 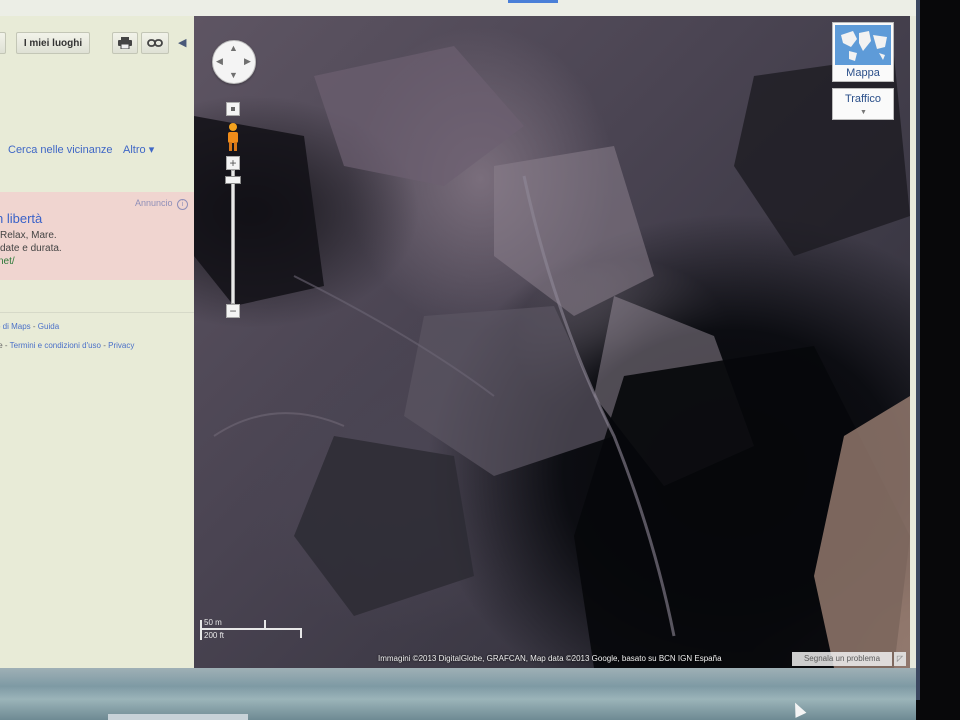 I want to click on chevron-down-icon: ▼, so click(x=863, y=112).